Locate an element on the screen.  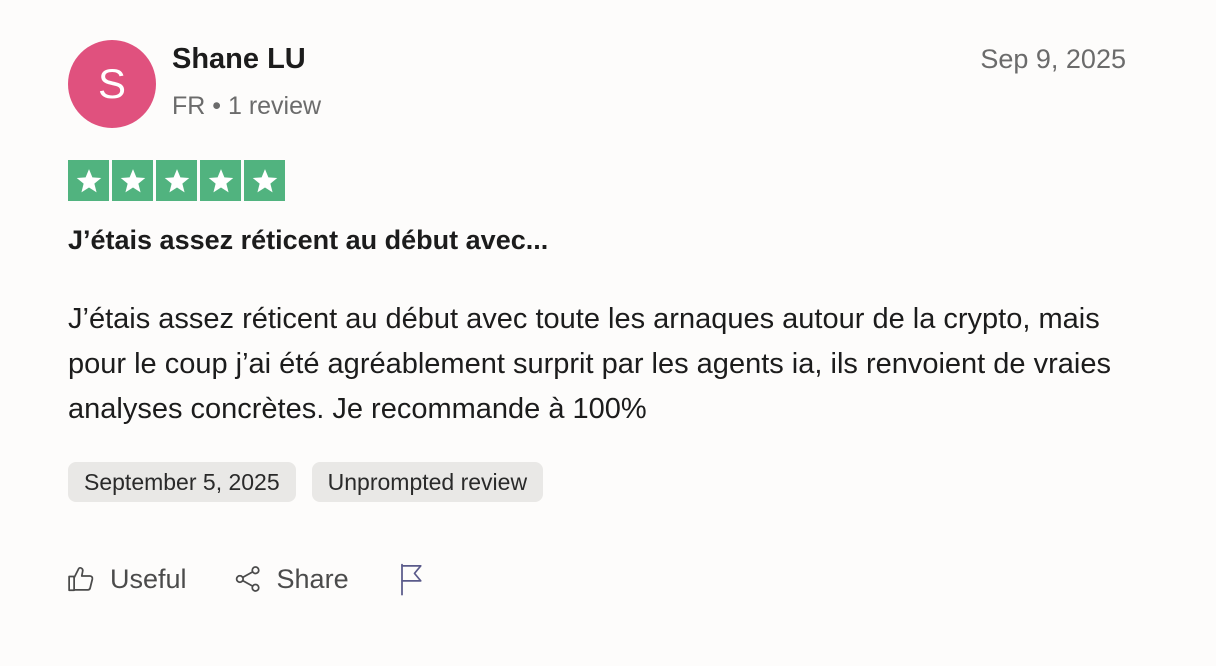
share-label: Share is located at coordinates (312, 578).